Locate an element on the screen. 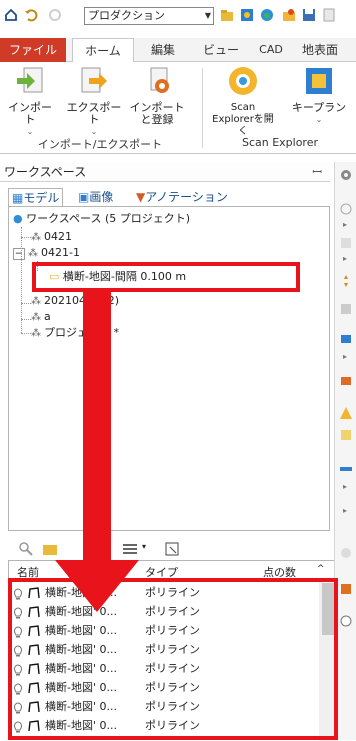 The width and height of the screenshot is (356, 741). import-register-button: インポート と登録 is located at coordinates (157, 96).